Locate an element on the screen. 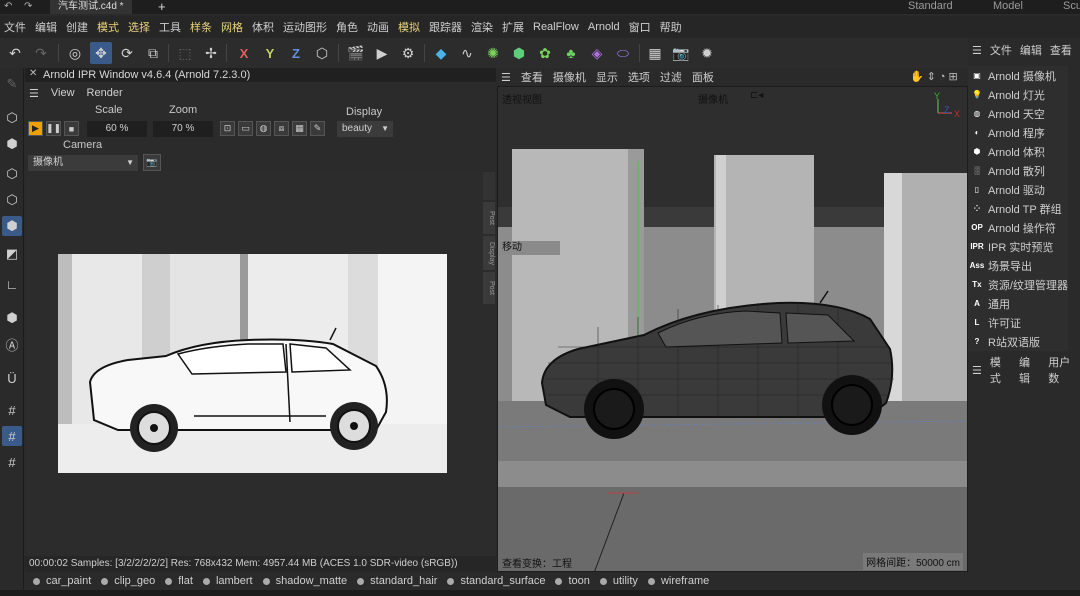  y-axis-lock: Y is located at coordinates (270, 53).